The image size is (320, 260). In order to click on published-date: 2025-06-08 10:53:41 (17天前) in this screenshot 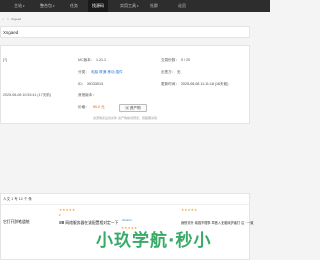, I will do `click(27, 95)`.